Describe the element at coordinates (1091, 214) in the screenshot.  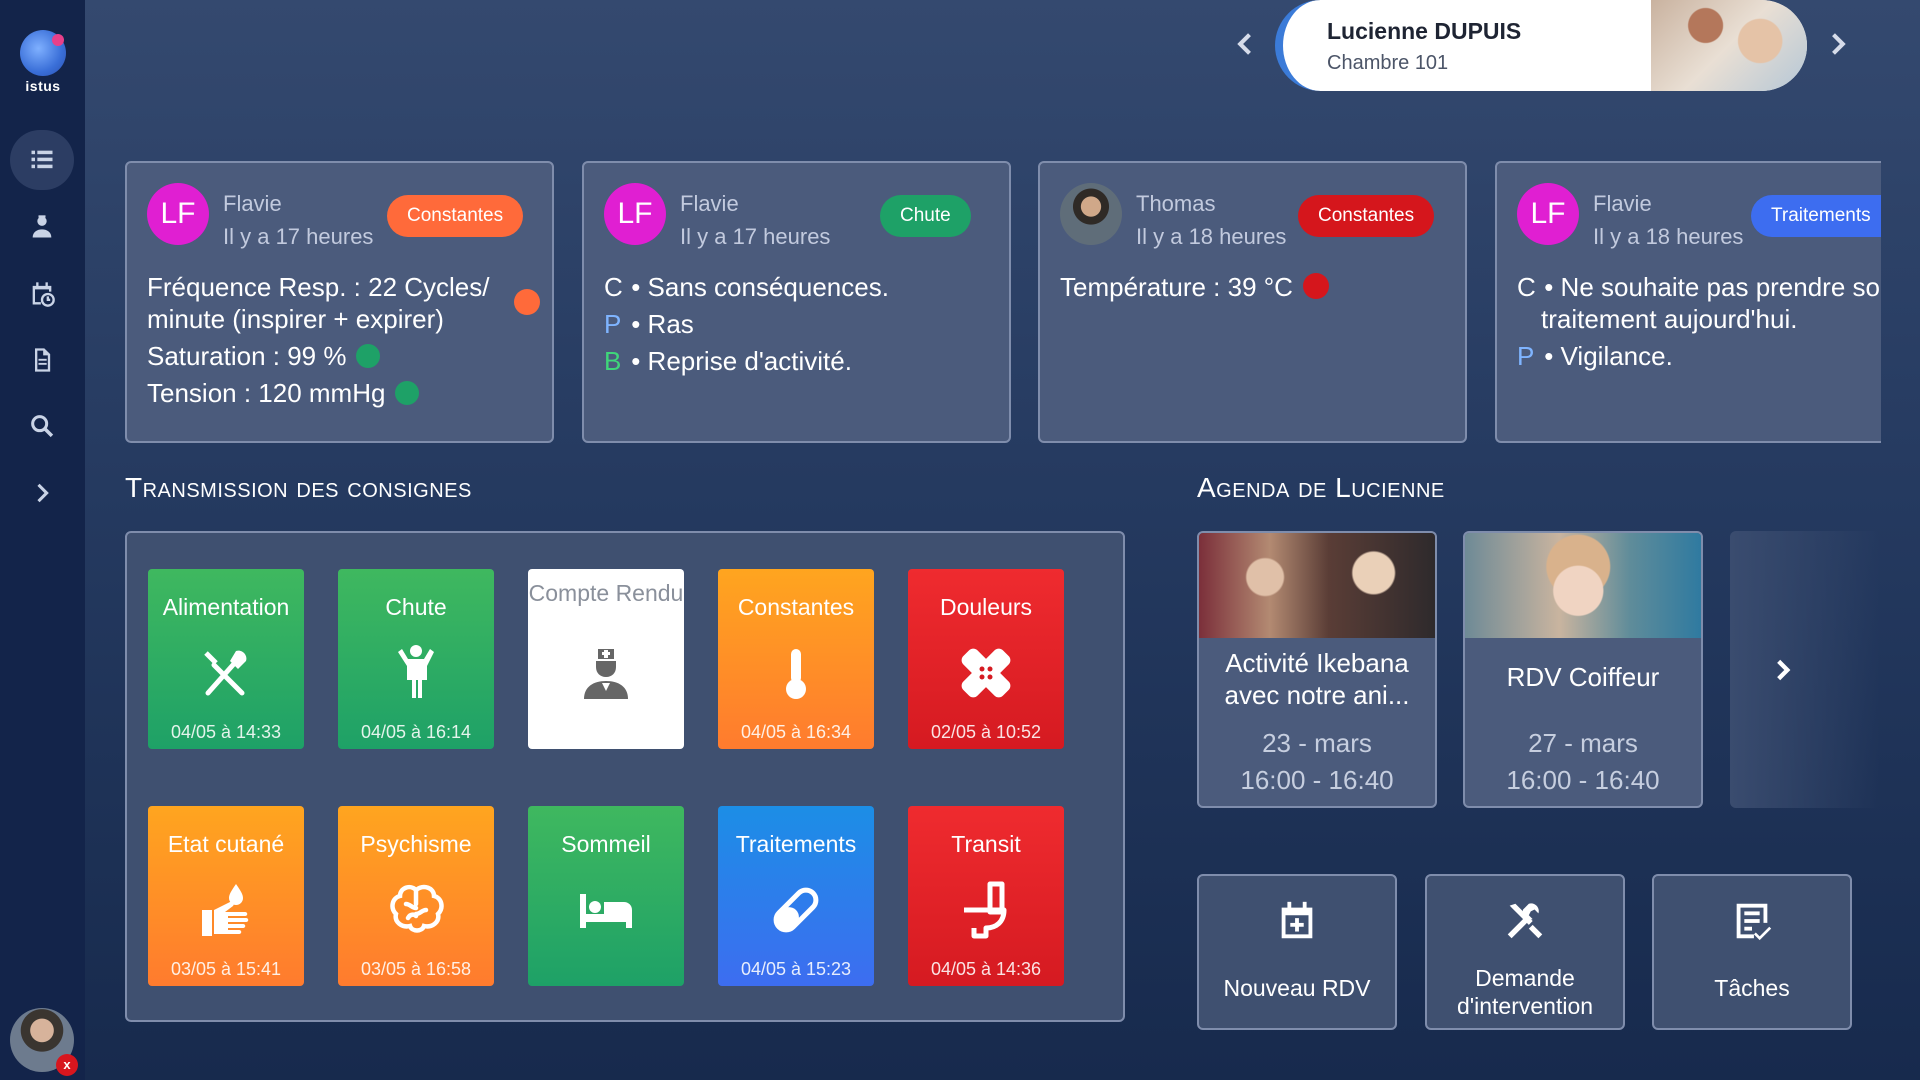
I see `author-avatar` at that location.